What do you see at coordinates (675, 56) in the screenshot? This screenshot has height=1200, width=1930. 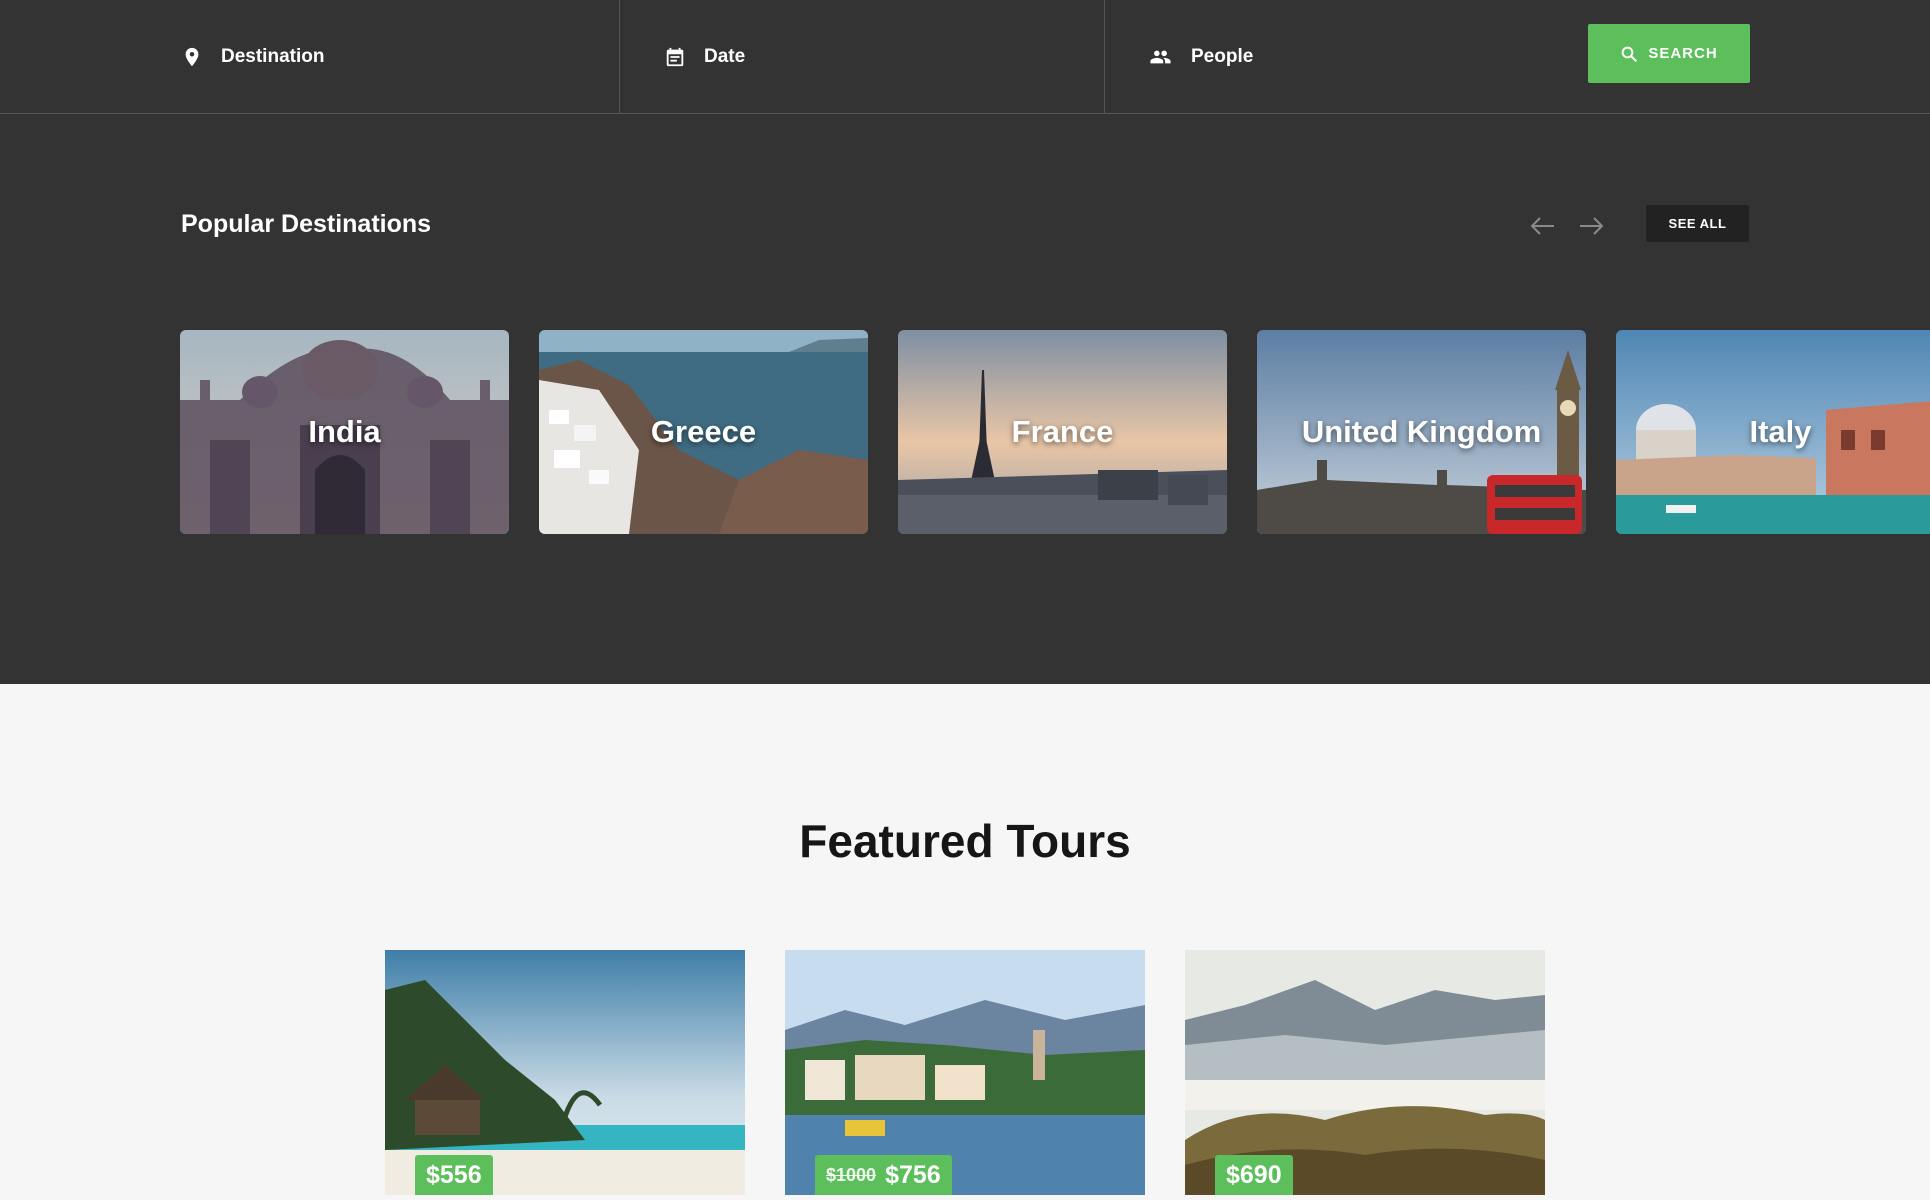 I see `calendar-icon` at bounding box center [675, 56].